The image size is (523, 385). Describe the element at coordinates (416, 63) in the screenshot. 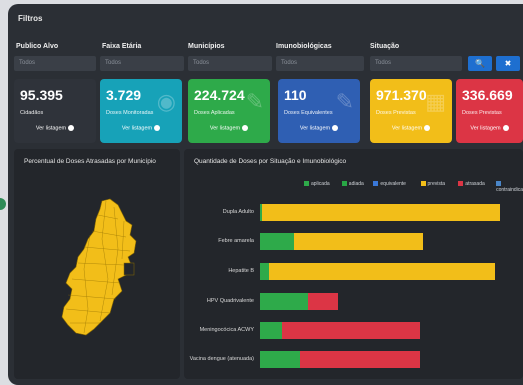

I see `filter-situacao-input: Todos` at that location.